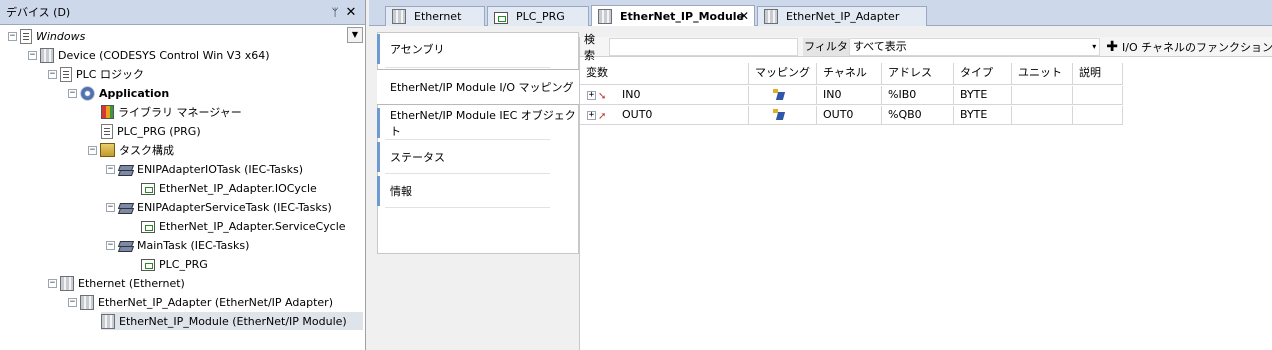 The image size is (1272, 350). What do you see at coordinates (478, 87) in the screenshot?
I see `side-tab-io-mapping: EtherNet/IP Module I/O マッピング` at bounding box center [478, 87].